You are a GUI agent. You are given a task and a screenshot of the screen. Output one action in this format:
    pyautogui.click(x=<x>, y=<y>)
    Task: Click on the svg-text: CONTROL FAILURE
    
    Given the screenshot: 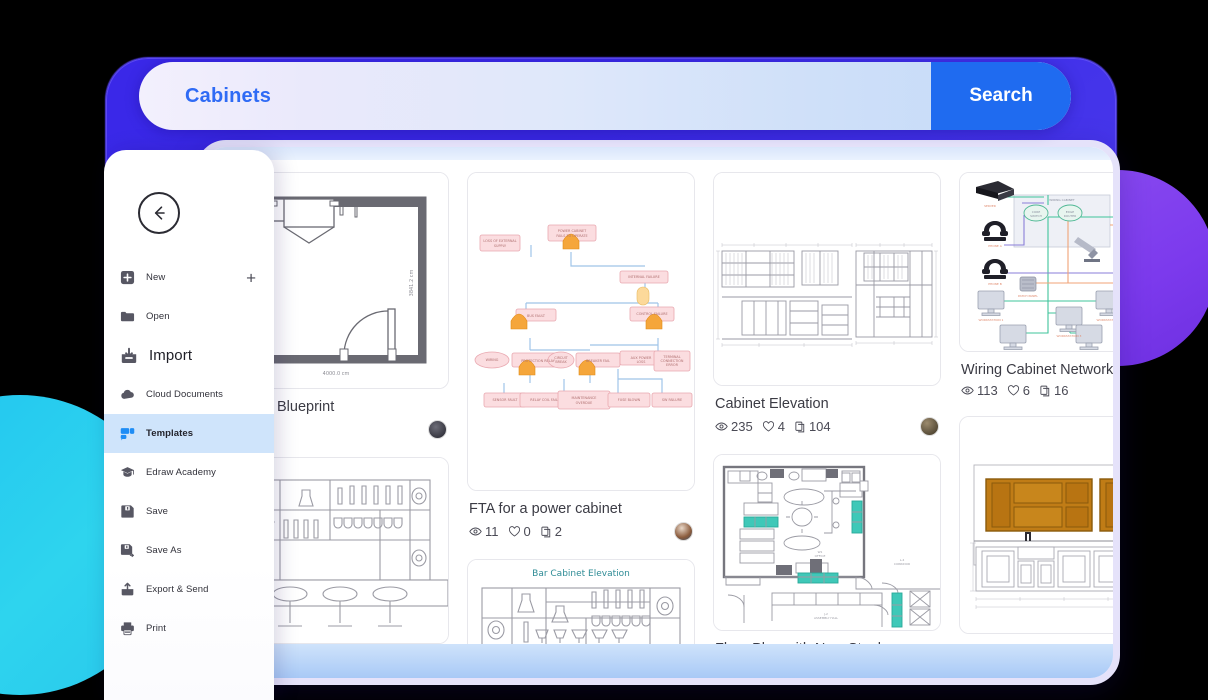 What is the action you would take?
    pyautogui.click(x=651, y=314)
    